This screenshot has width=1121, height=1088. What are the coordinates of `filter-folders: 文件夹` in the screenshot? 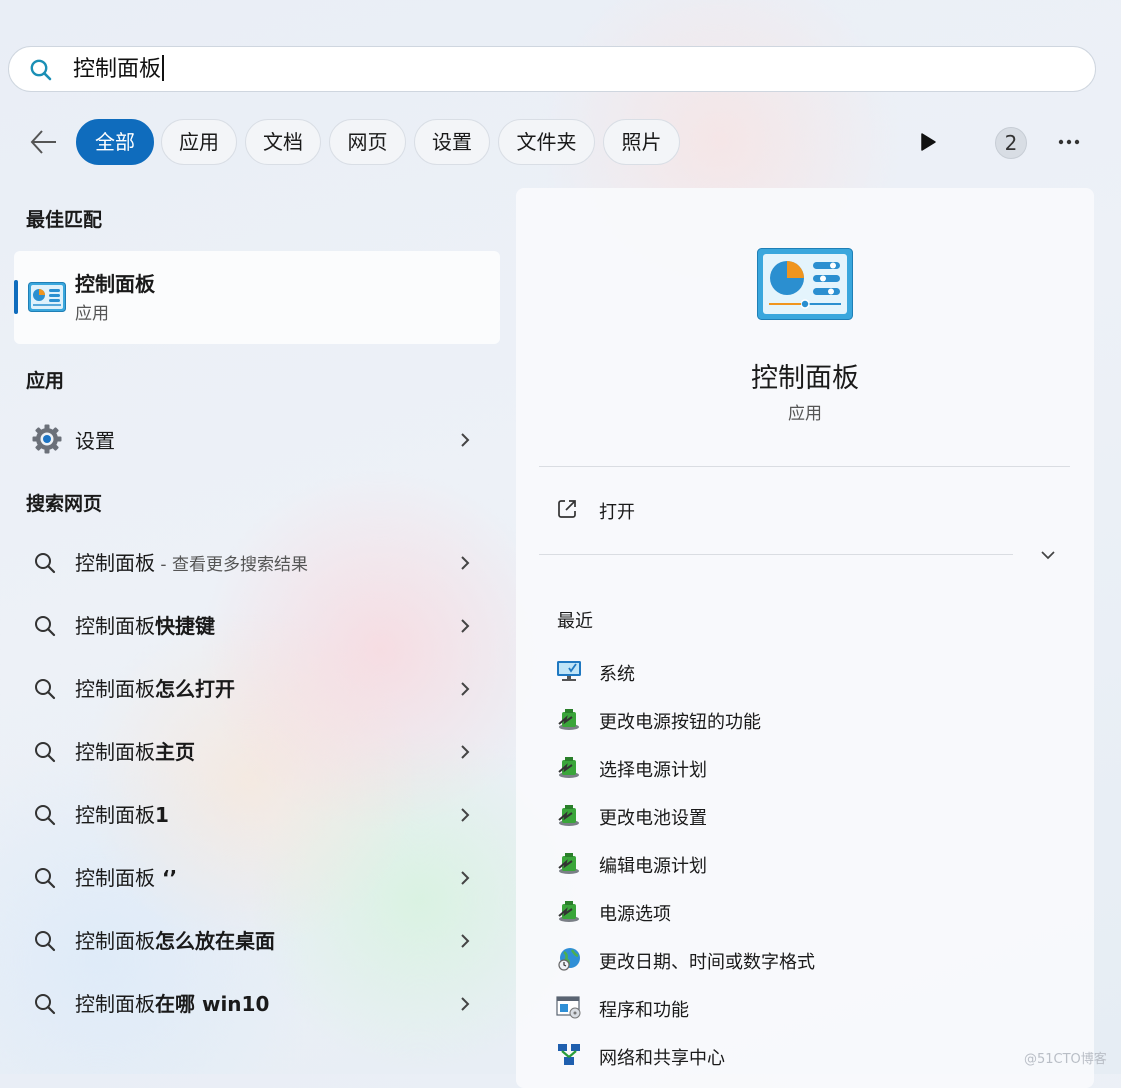 It's located at (546, 142).